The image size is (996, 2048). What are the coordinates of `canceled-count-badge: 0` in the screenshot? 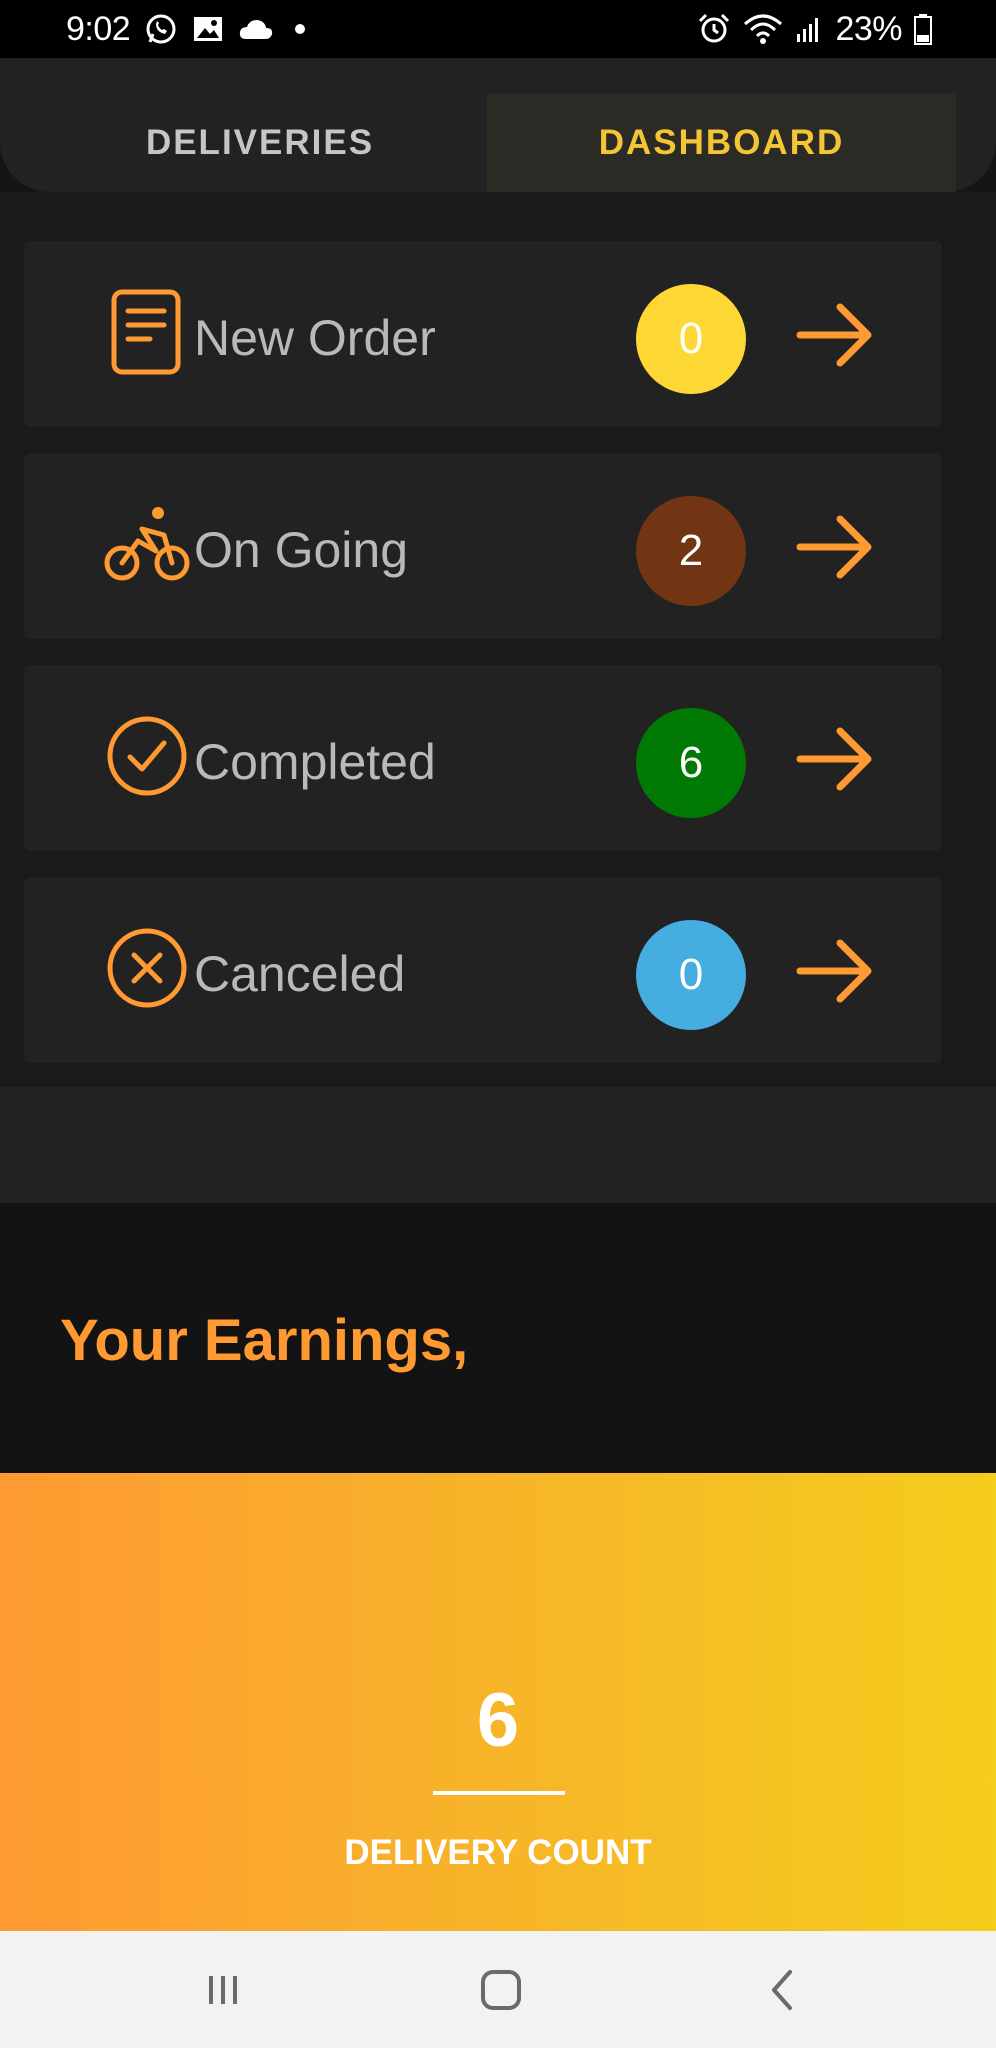 It's located at (691, 975).